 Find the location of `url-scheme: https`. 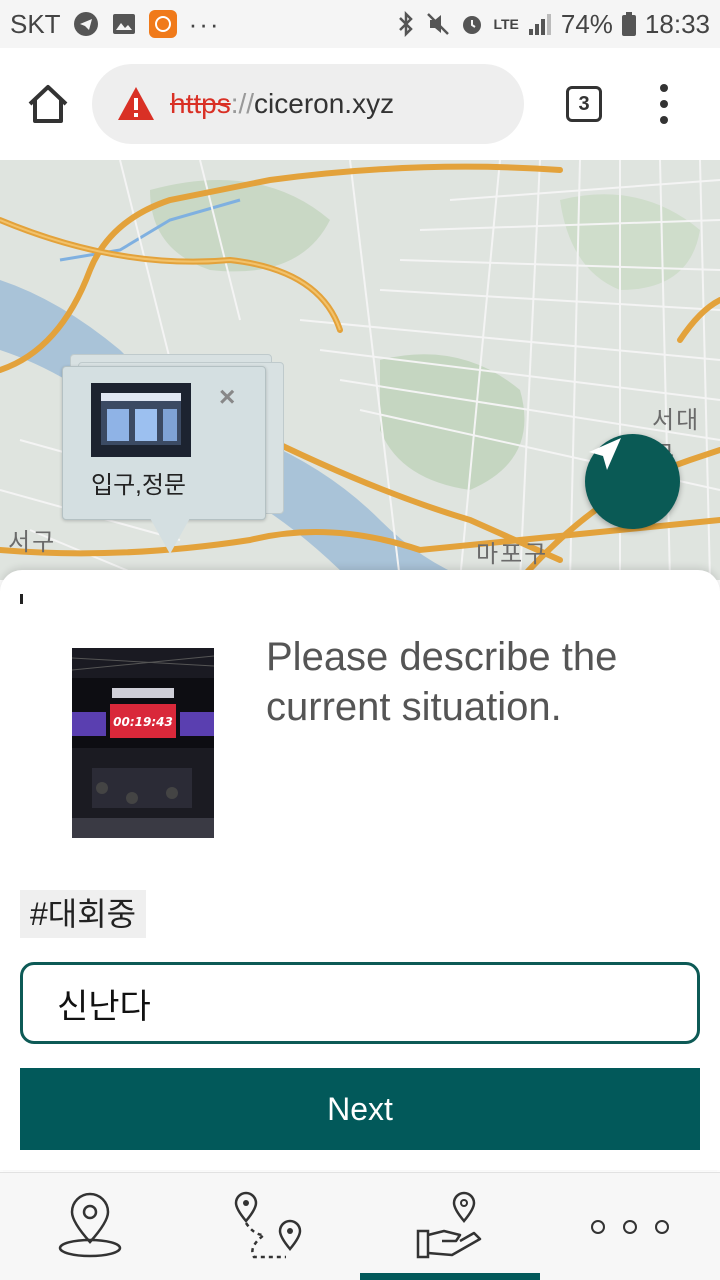

url-scheme: https is located at coordinates (200, 103).